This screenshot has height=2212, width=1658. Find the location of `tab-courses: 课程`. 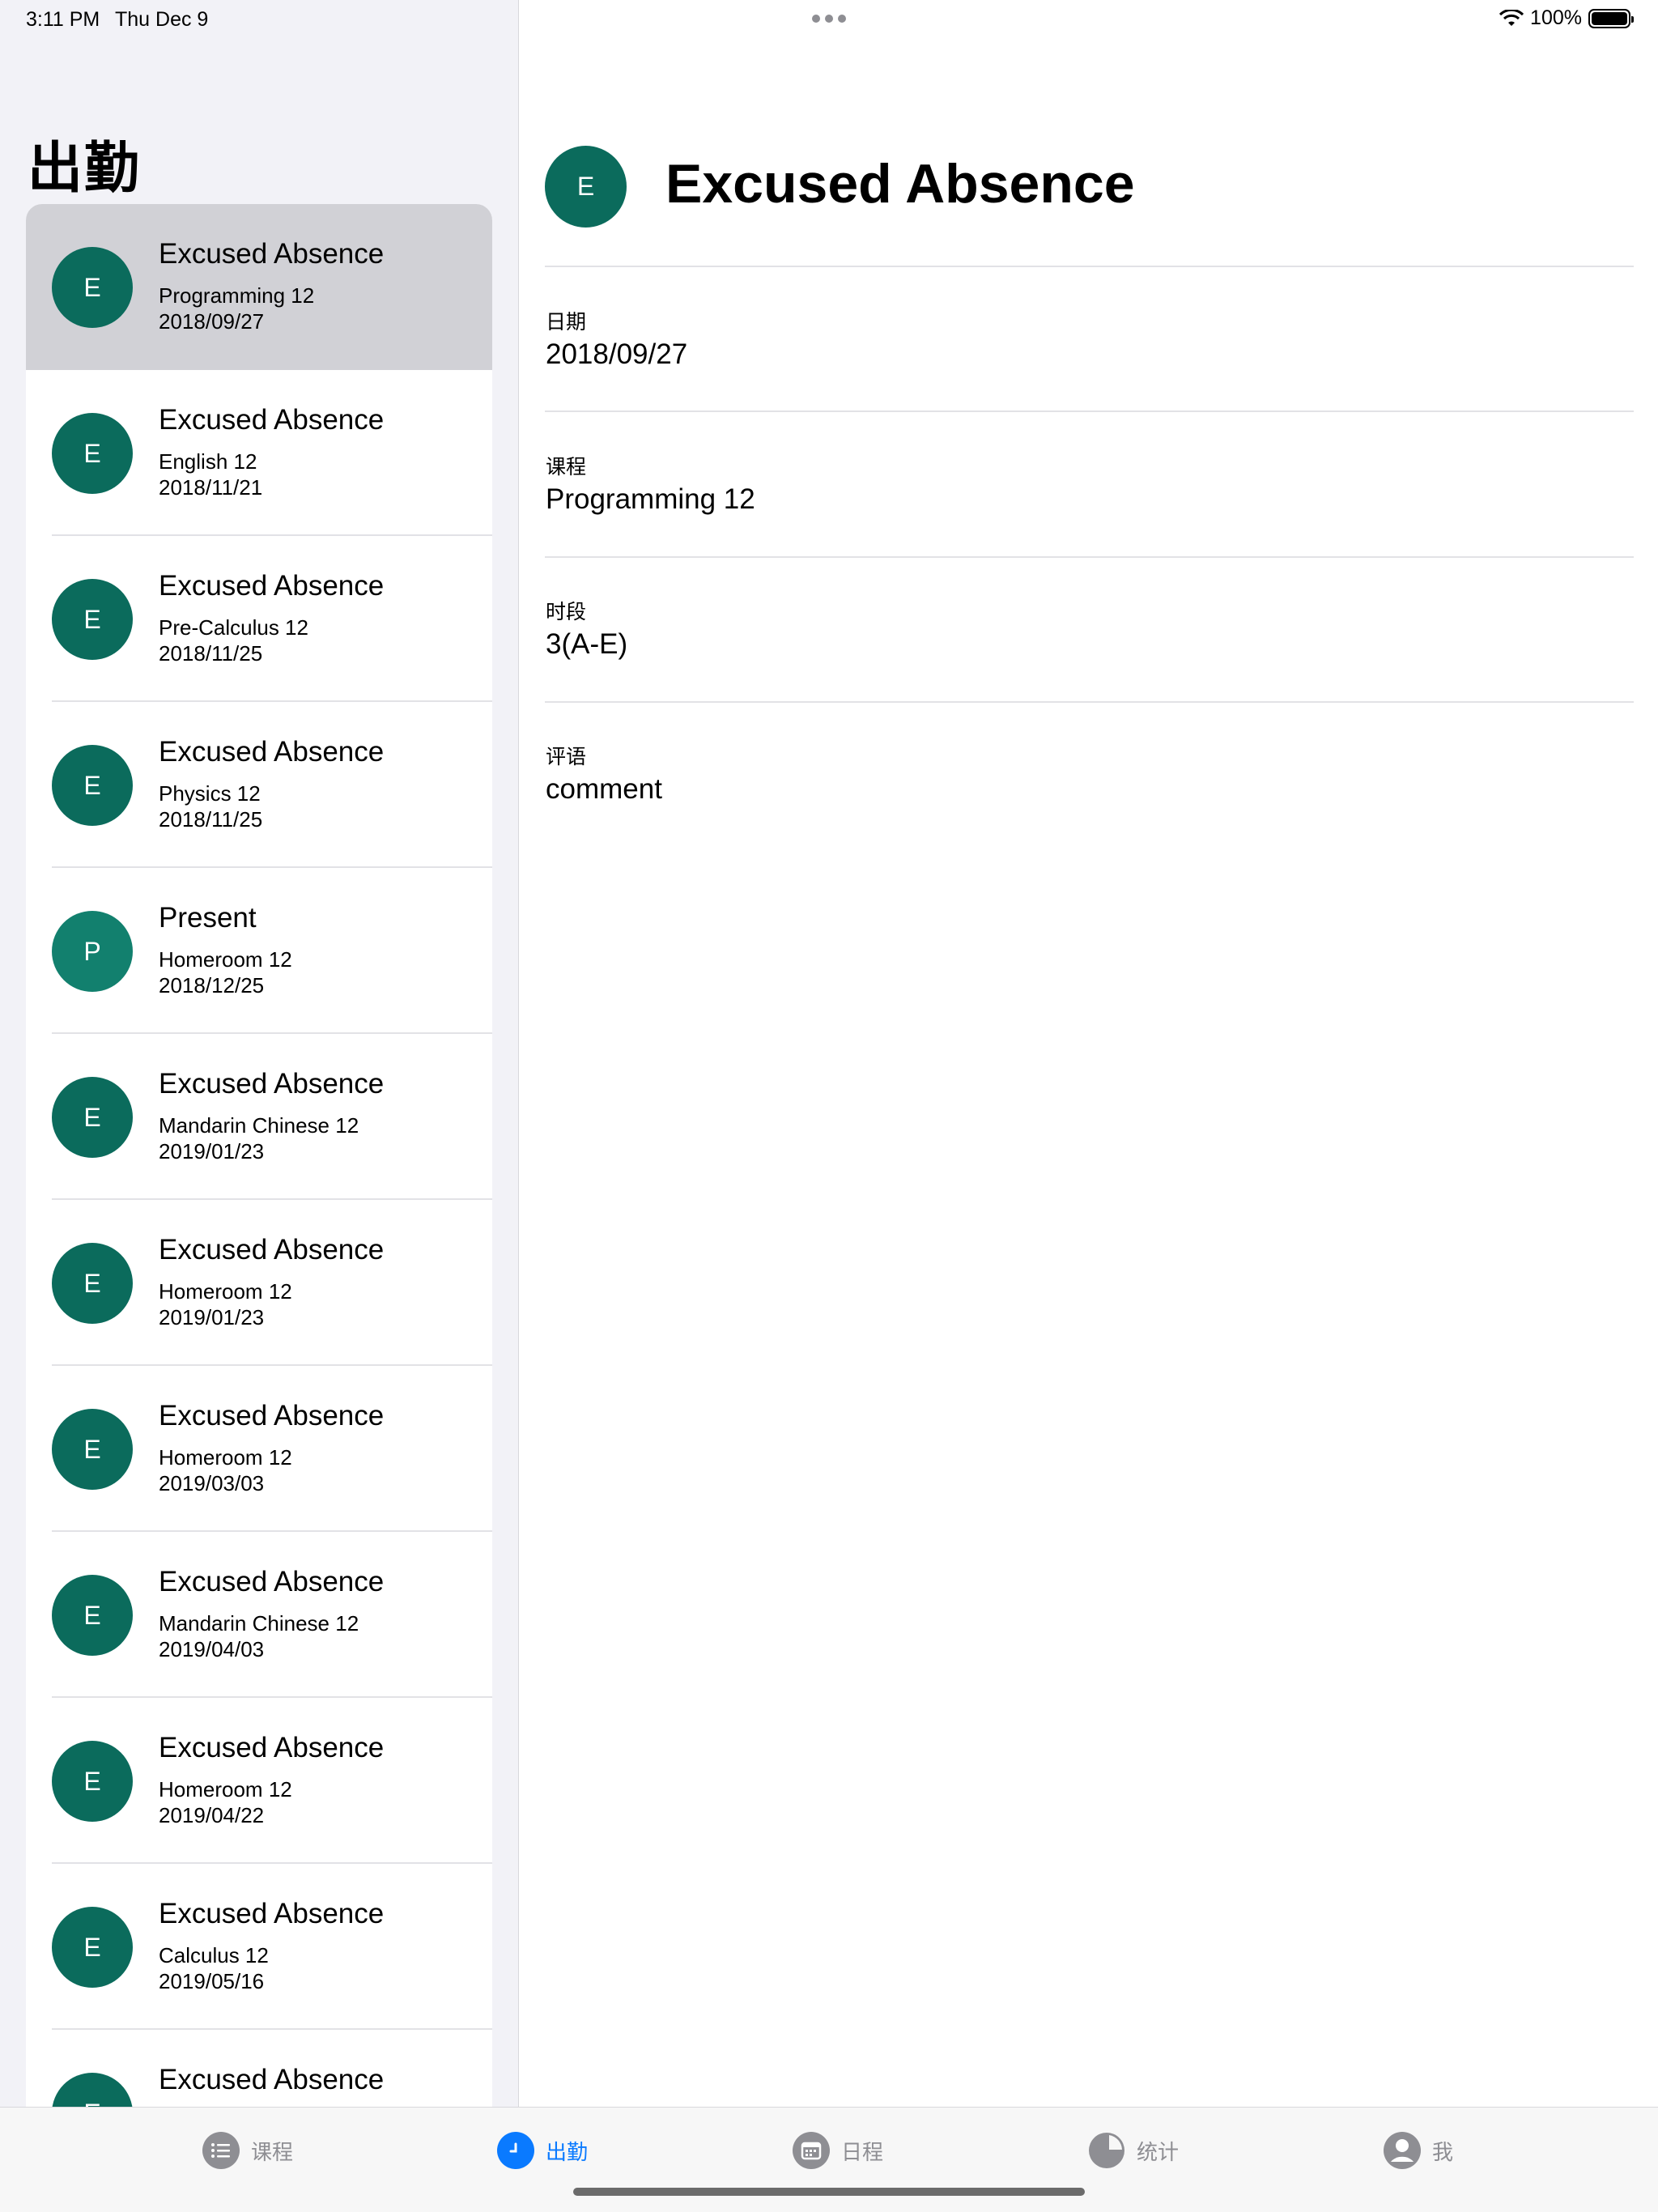

tab-courses: 课程 is located at coordinates (247, 2150).